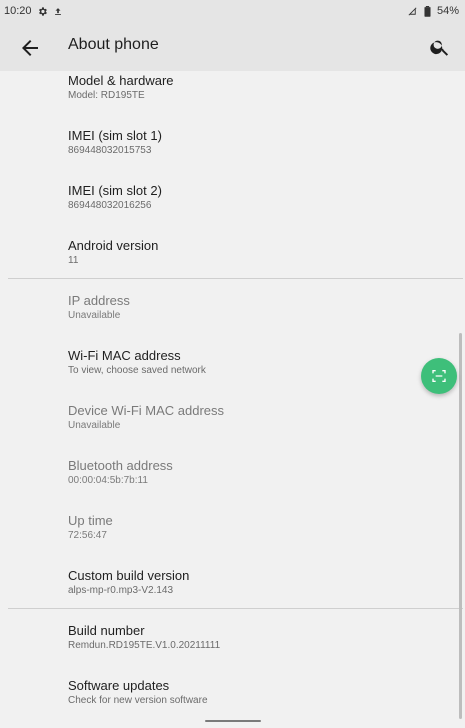 The height and width of the screenshot is (728, 465). I want to click on item-subtitle: Check for new version software, so click(138, 700).